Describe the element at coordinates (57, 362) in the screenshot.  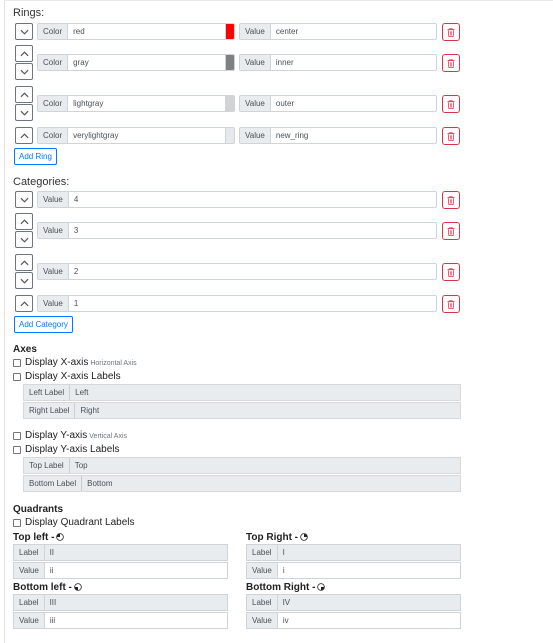
I see `display-x-axis-text: Display X-axis` at that location.